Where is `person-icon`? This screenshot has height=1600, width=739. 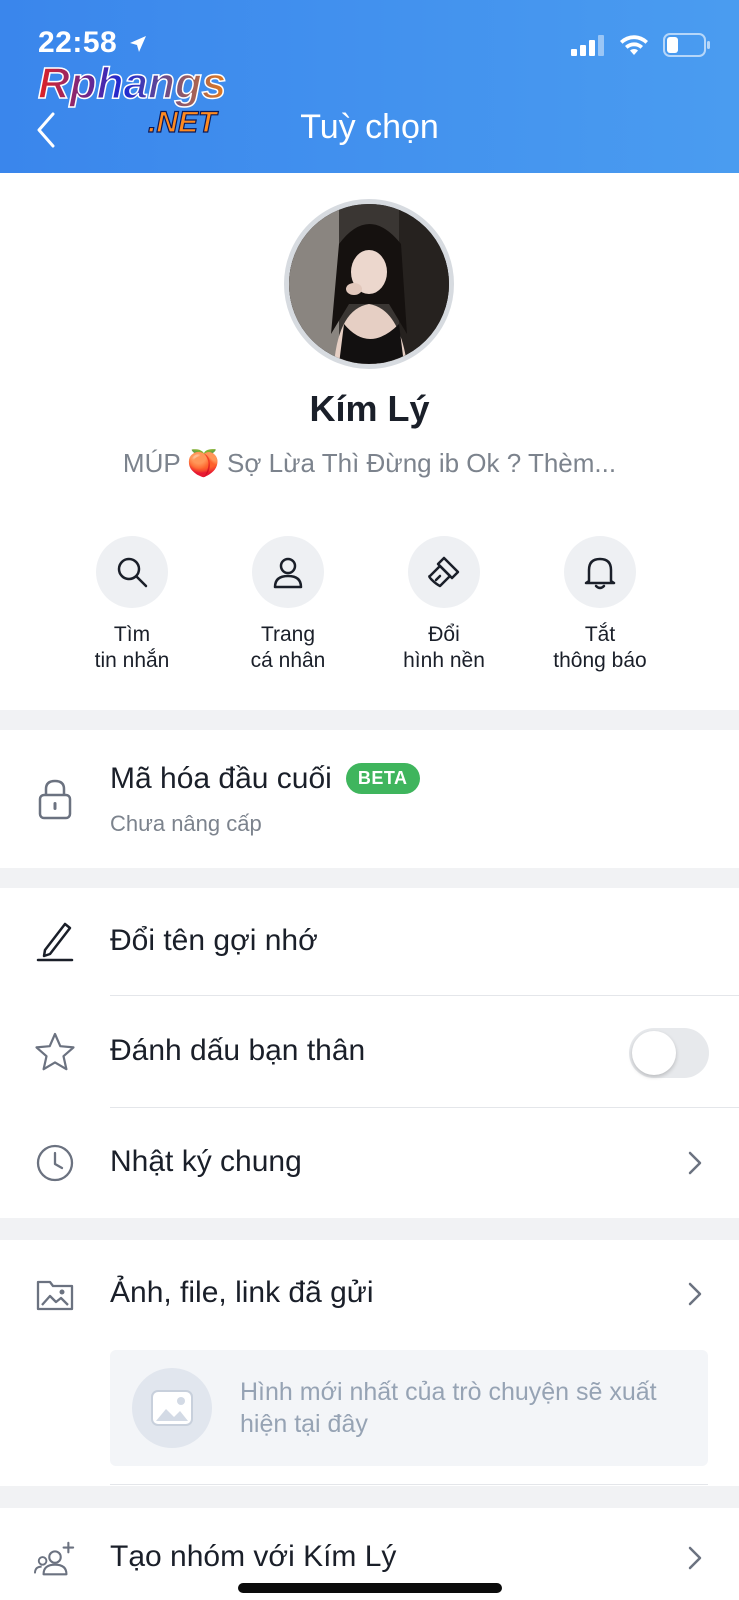 person-icon is located at coordinates (288, 573).